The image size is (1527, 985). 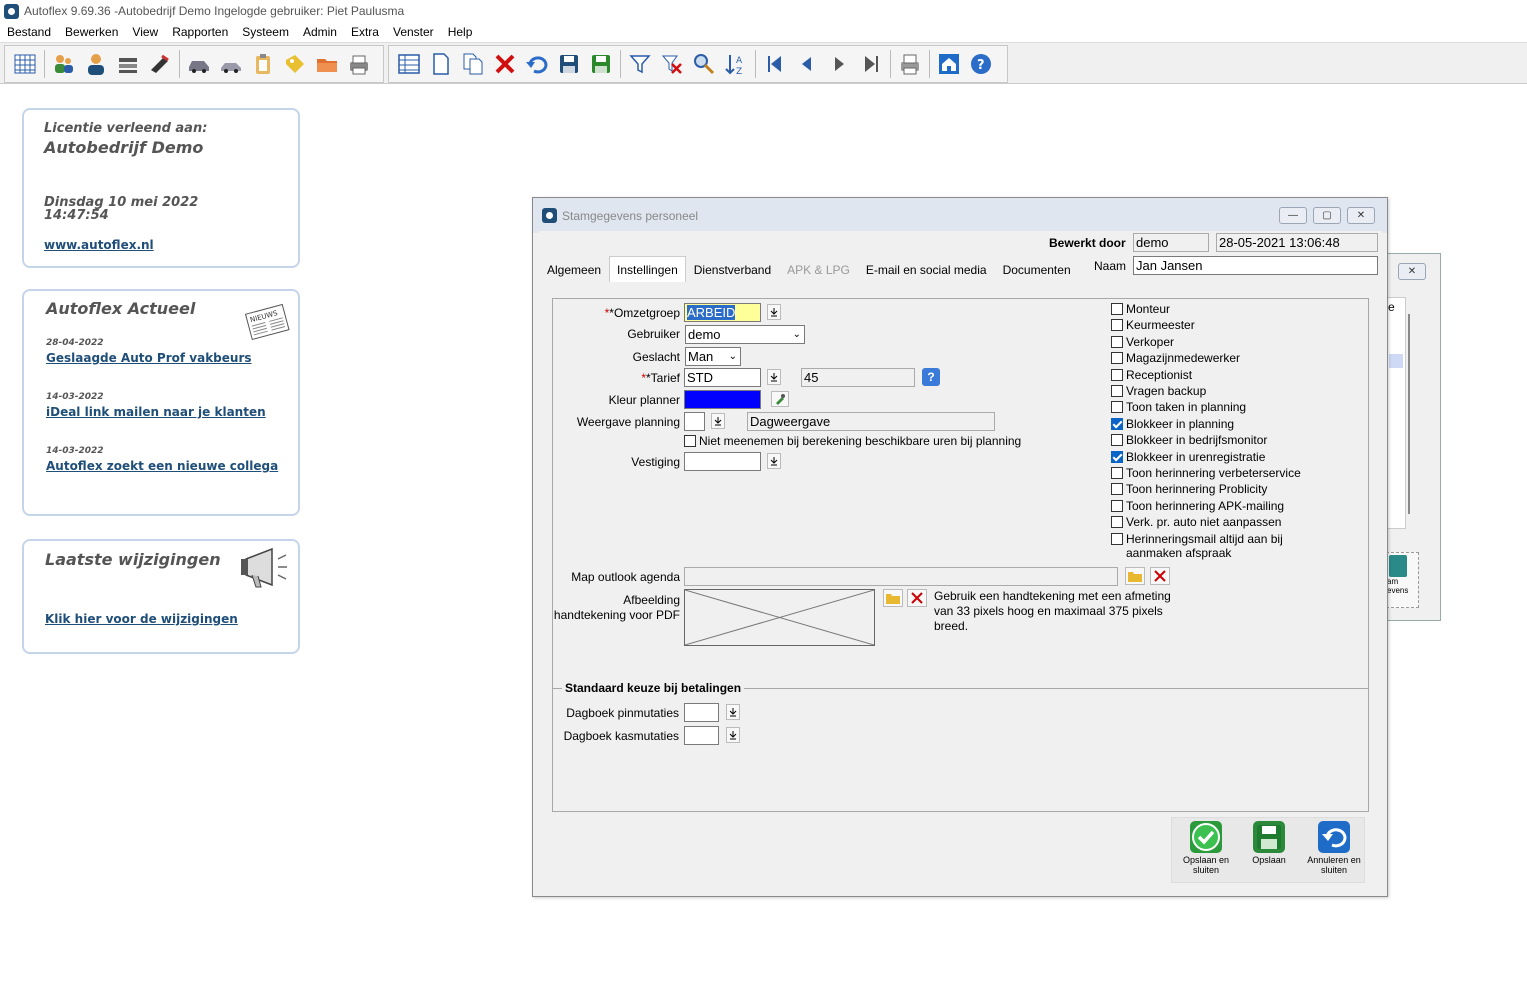 What do you see at coordinates (1160, 325) in the screenshot?
I see `role-checkbox-label: Keurmeester` at bounding box center [1160, 325].